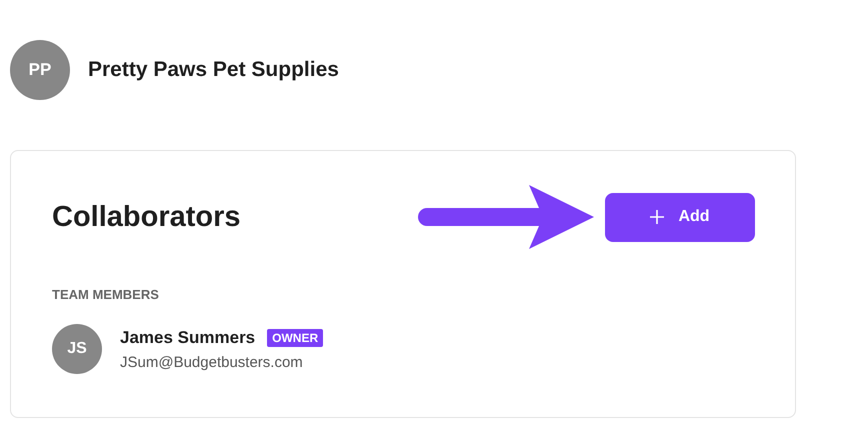 The width and height of the screenshot is (851, 436). I want to click on section-title: Collaborators, so click(147, 217).